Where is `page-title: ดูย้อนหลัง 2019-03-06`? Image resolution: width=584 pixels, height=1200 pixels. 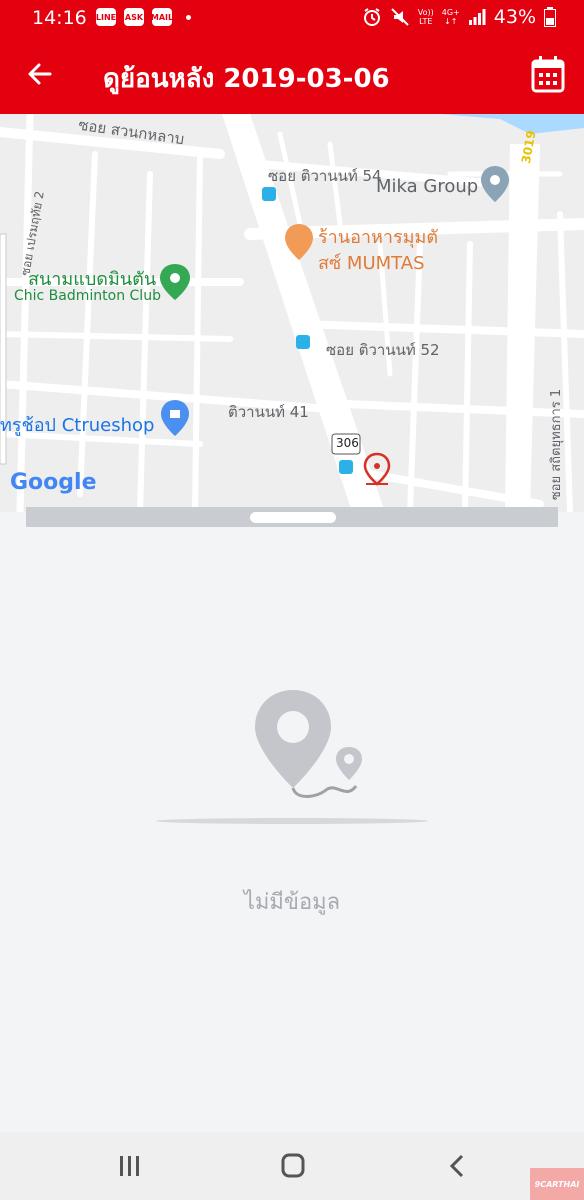
page-title: ดูย้อนหลัง 2019-03-06 is located at coordinates (246, 79).